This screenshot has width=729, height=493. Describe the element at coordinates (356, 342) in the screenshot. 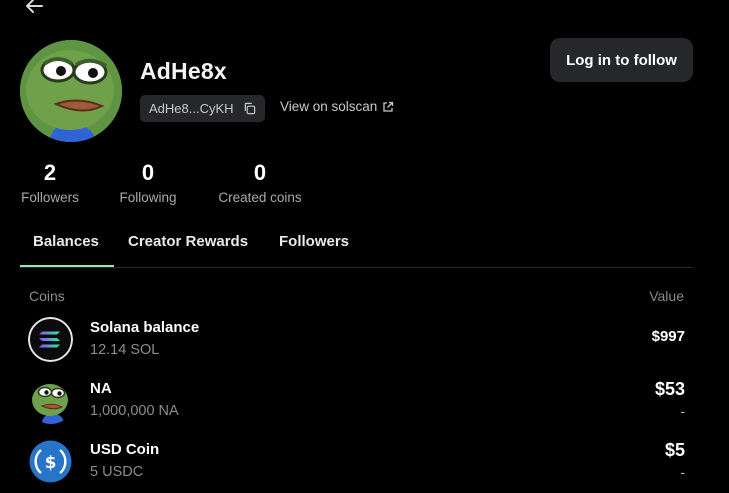

I see `coin-row: Solana balance 12.14 SOL $997` at that location.